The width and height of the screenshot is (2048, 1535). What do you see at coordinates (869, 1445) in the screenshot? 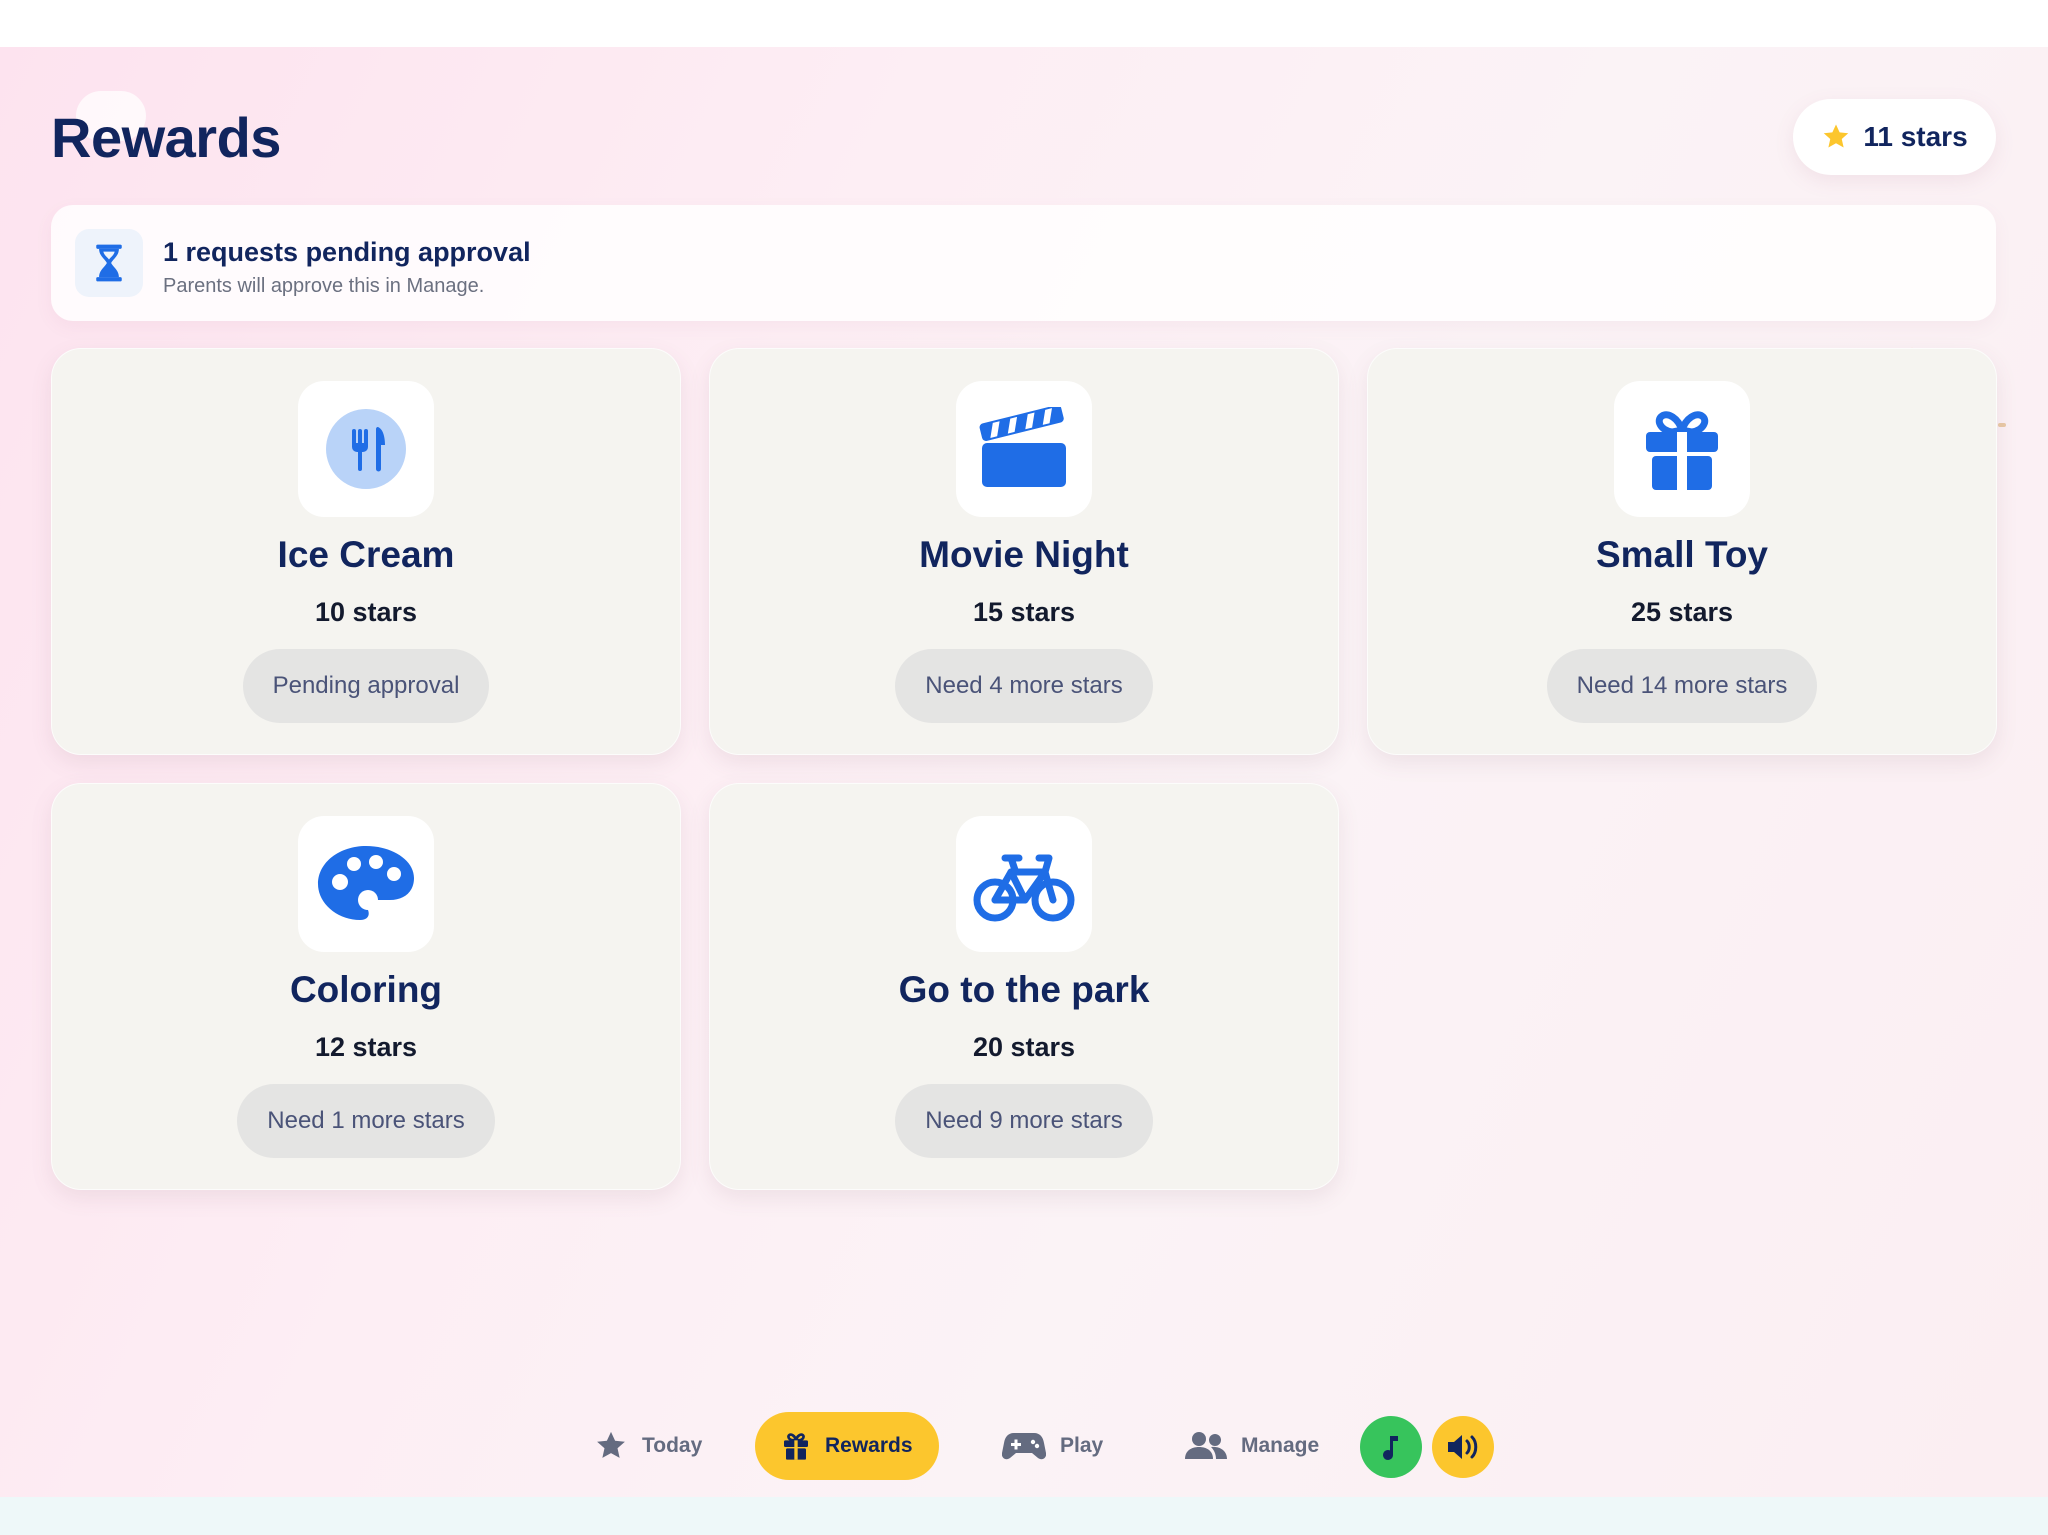
I see `nav-label: Rewards` at bounding box center [869, 1445].